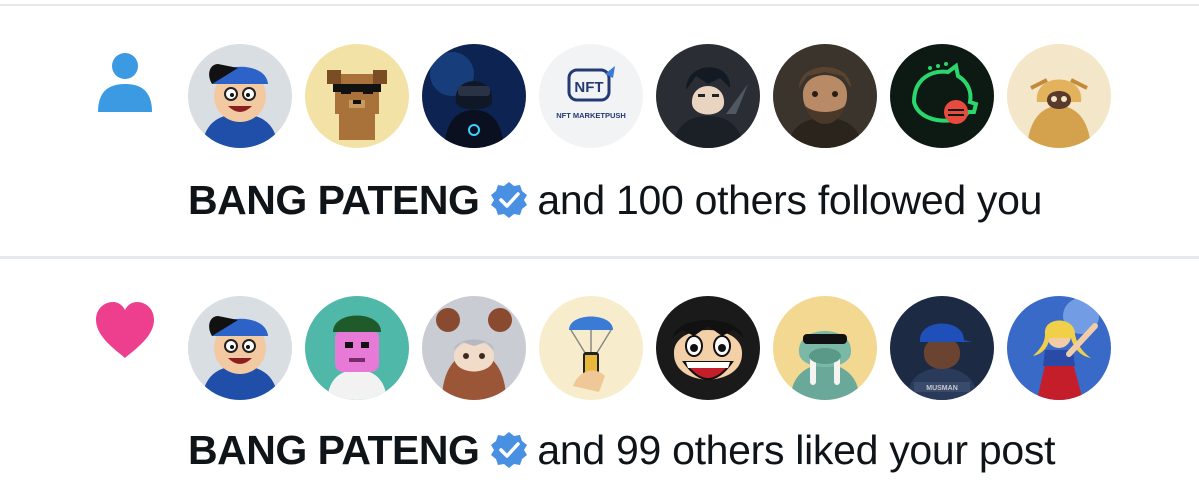 This screenshot has height=490, width=1199. Describe the element at coordinates (942, 348) in the screenshot. I see `avatar: MUSMAN` at that location.